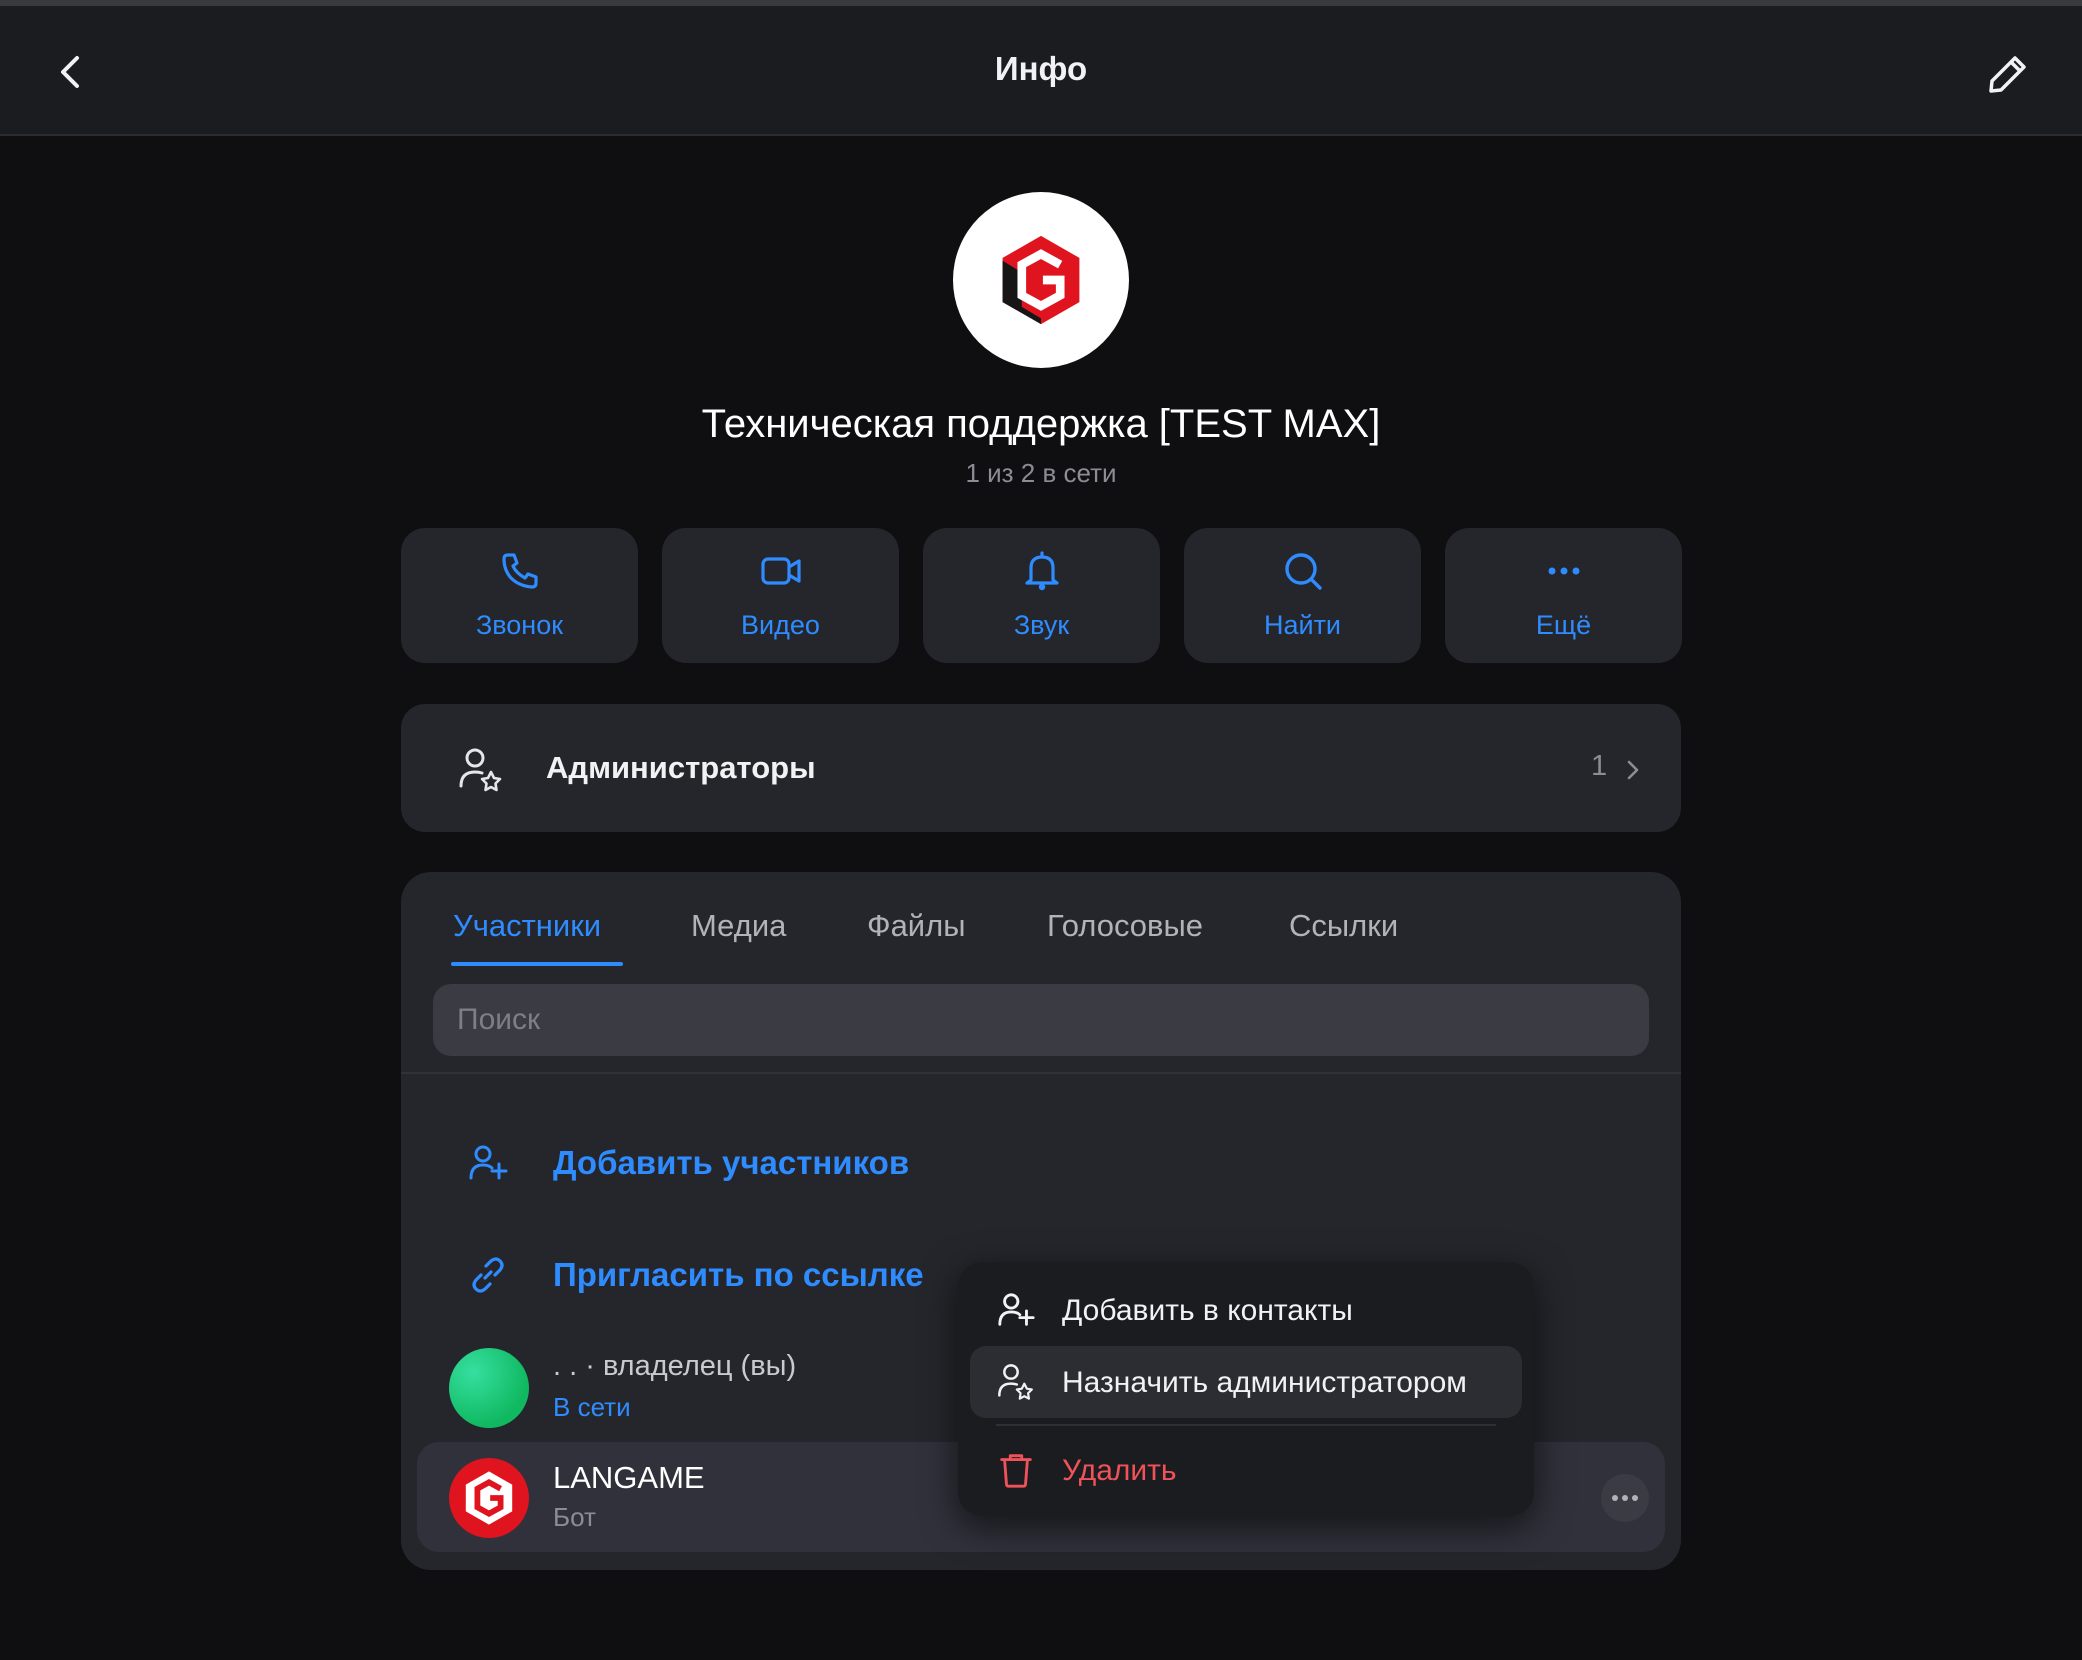 The height and width of the screenshot is (1660, 2082). Describe the element at coordinates (1041, 1073) in the screenshot. I see `panel-divider` at that location.